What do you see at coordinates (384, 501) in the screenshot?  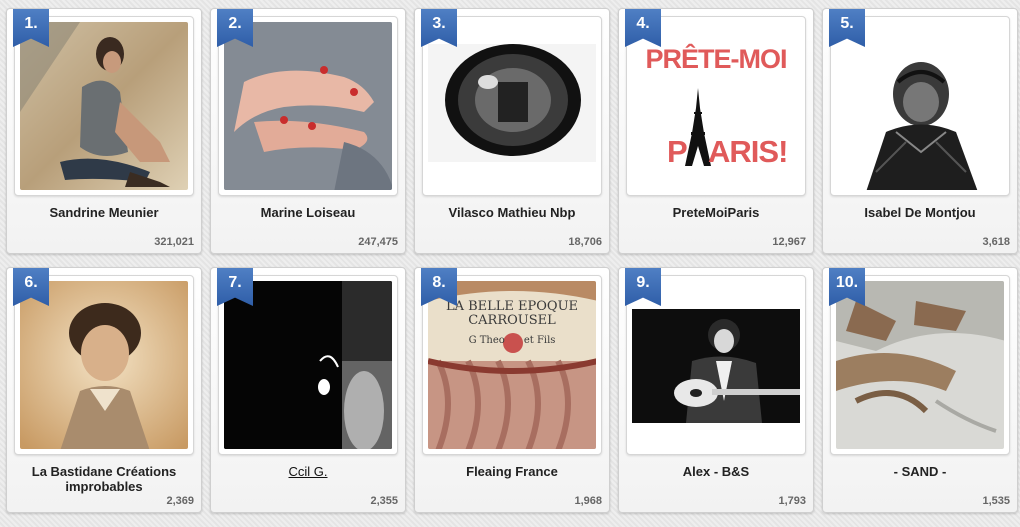 I see `follower-count: 2,355` at bounding box center [384, 501].